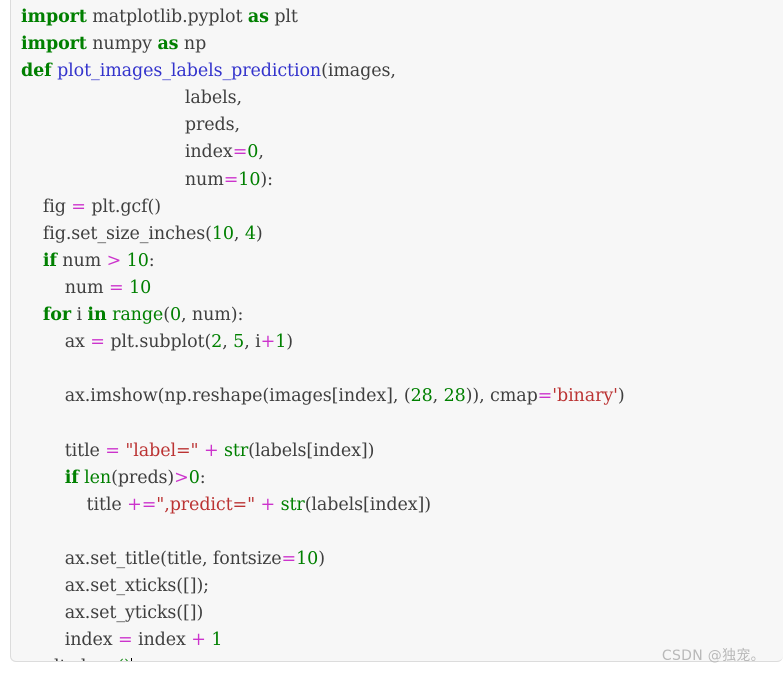  I want to click on code-token-pl: plt.subplot(, so click(158, 342).